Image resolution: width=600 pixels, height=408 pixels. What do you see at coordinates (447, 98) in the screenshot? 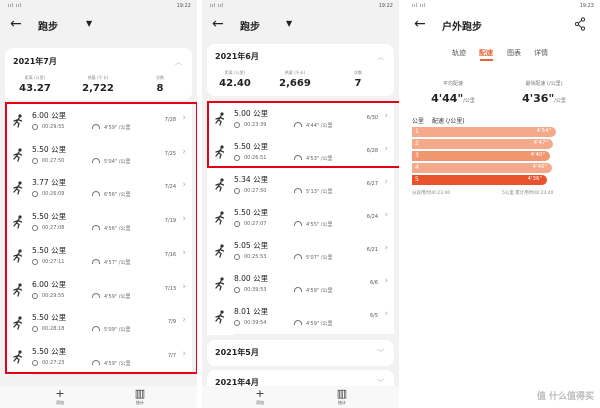
I see `average-pace-value: 4'44"` at bounding box center [447, 98].